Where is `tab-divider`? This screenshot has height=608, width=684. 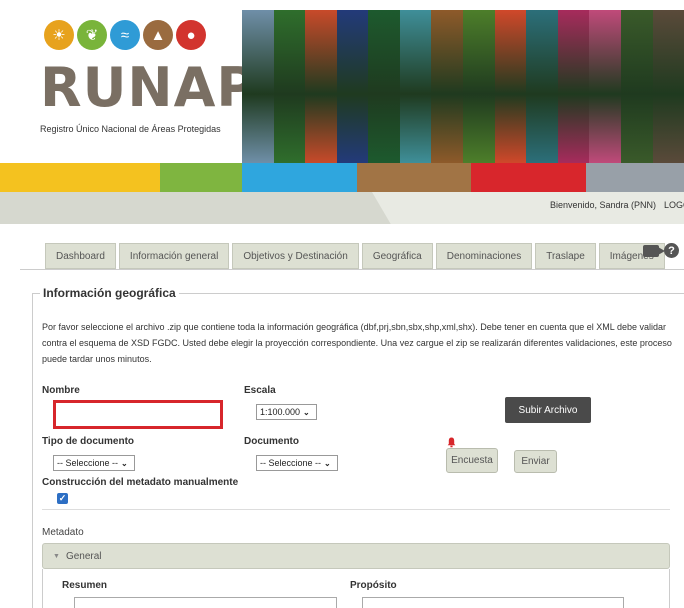
tab-divider is located at coordinates (352, 269).